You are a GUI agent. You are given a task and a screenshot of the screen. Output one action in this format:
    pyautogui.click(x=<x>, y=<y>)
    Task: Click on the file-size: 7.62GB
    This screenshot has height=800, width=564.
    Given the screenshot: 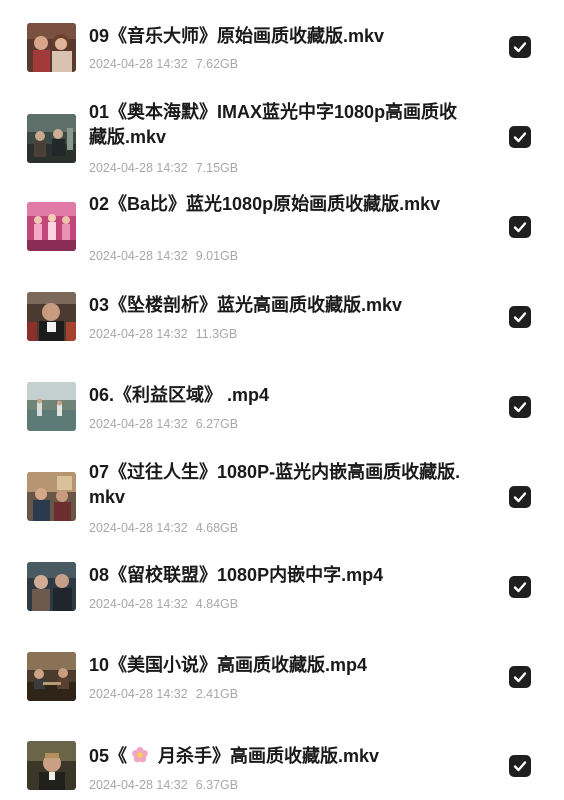 What is the action you would take?
    pyautogui.click(x=217, y=64)
    